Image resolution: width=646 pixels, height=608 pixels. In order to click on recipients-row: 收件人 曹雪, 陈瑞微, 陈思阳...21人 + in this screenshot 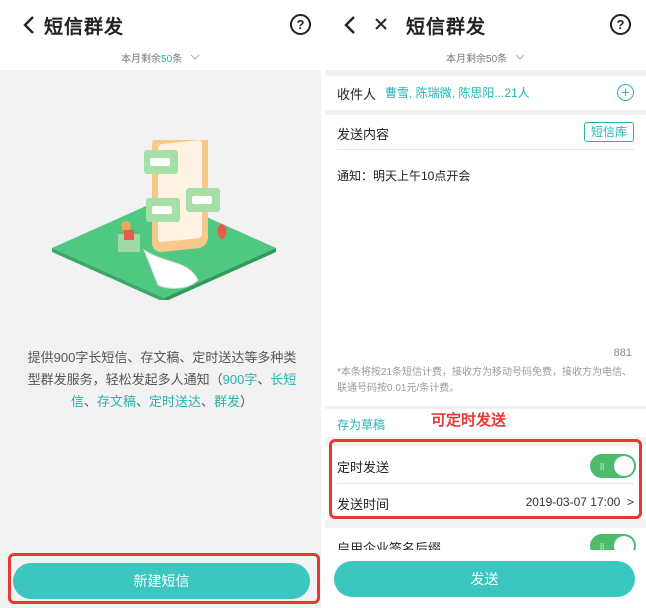, I will do `click(485, 93)`.